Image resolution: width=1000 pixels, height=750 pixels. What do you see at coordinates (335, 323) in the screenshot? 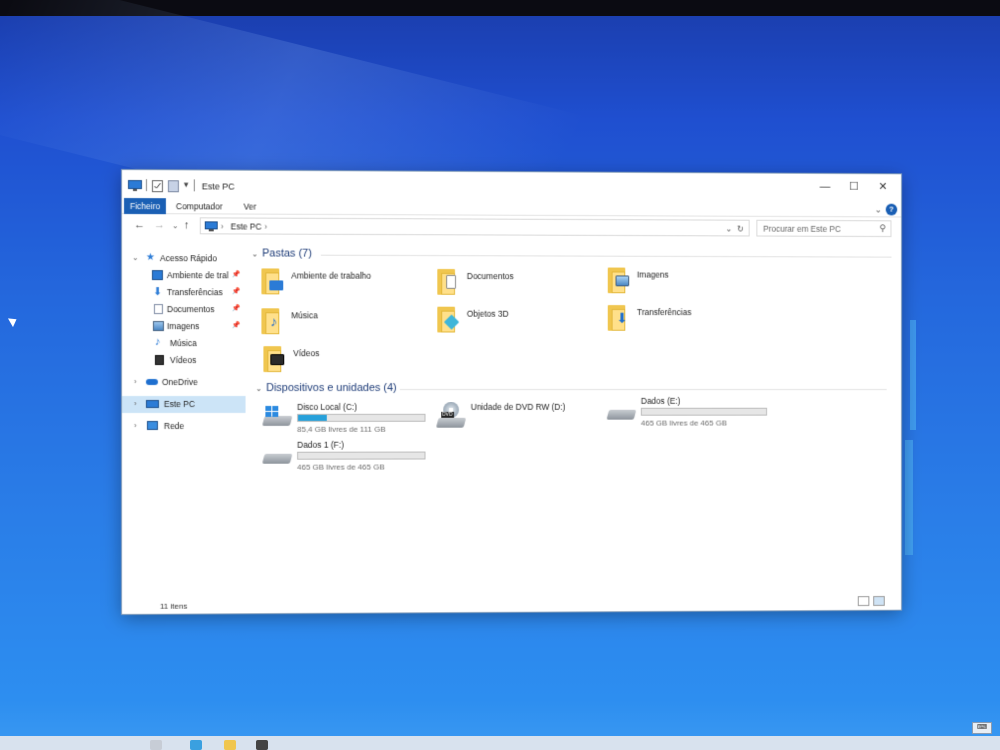
I see `folder-music: ♪ Música` at bounding box center [335, 323].